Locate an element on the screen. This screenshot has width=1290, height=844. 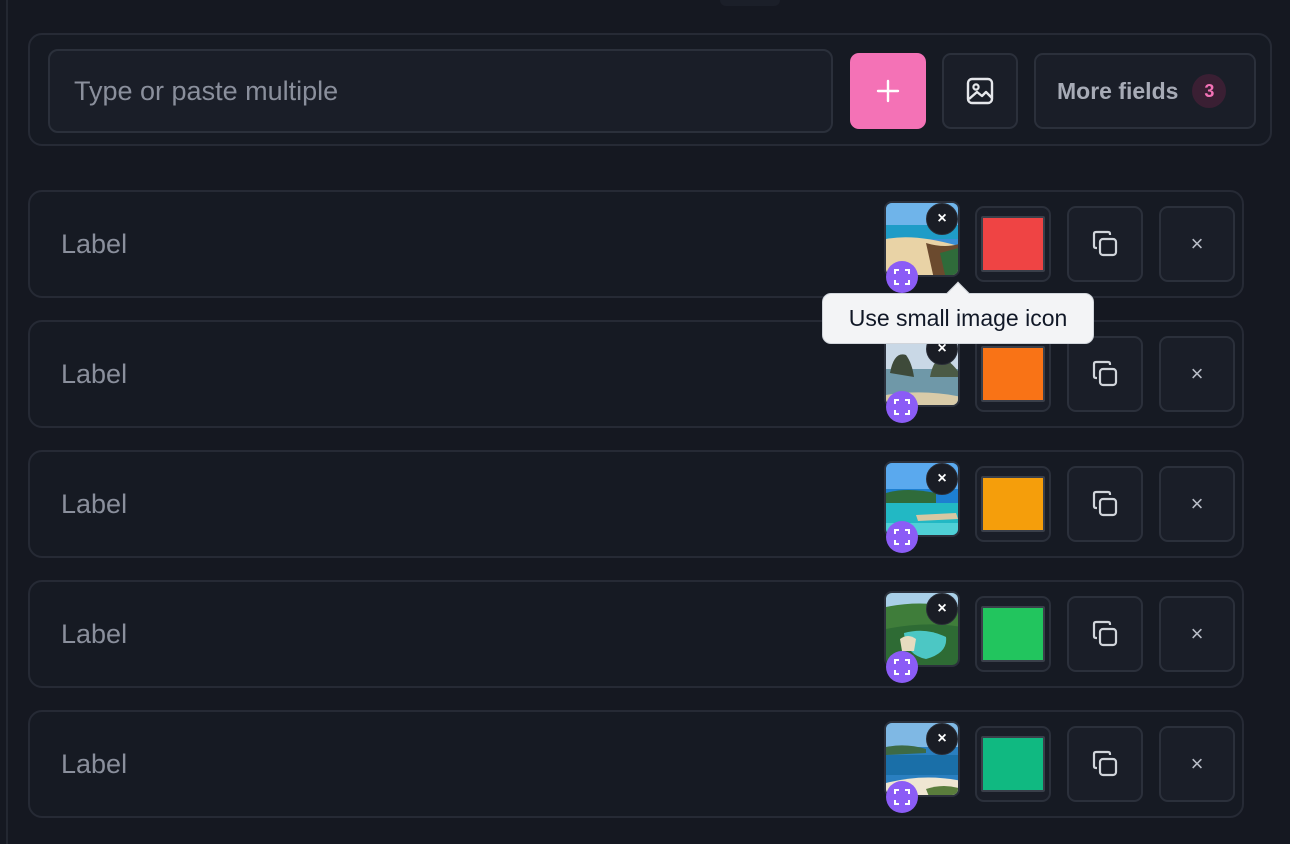
add-image-button is located at coordinates (980, 91).